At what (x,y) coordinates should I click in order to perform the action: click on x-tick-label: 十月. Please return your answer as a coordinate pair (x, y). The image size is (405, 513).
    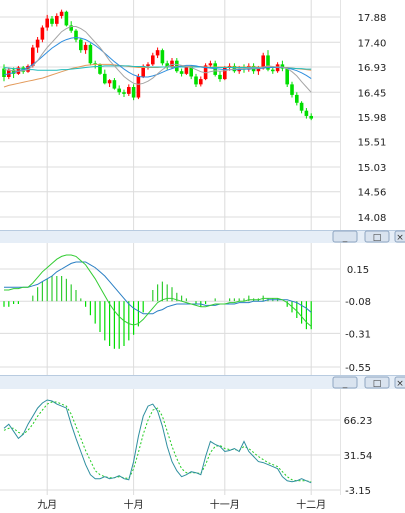
    Looking at the image, I should click on (134, 504).